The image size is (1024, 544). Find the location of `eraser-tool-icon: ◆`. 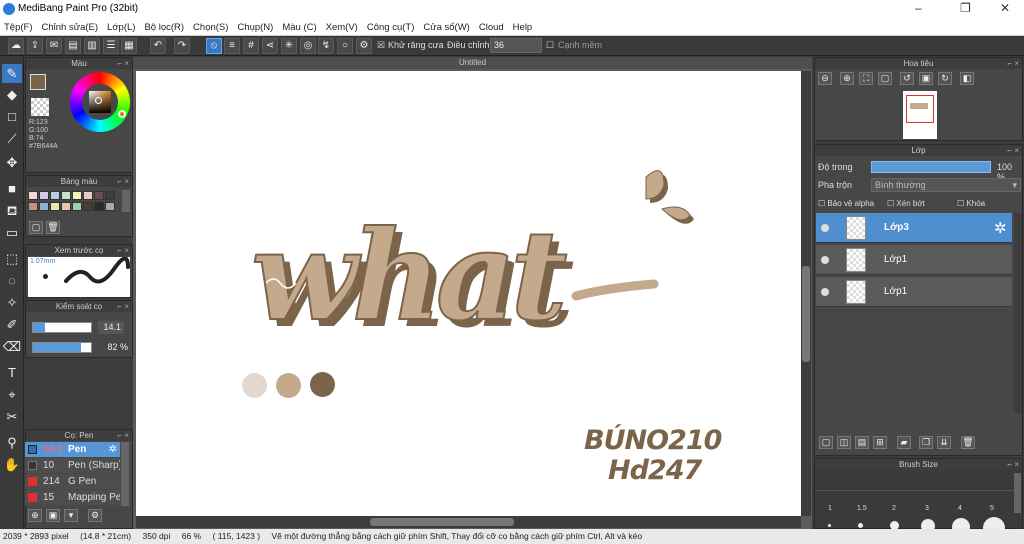

eraser-tool-icon: ◆ is located at coordinates (12, 94).